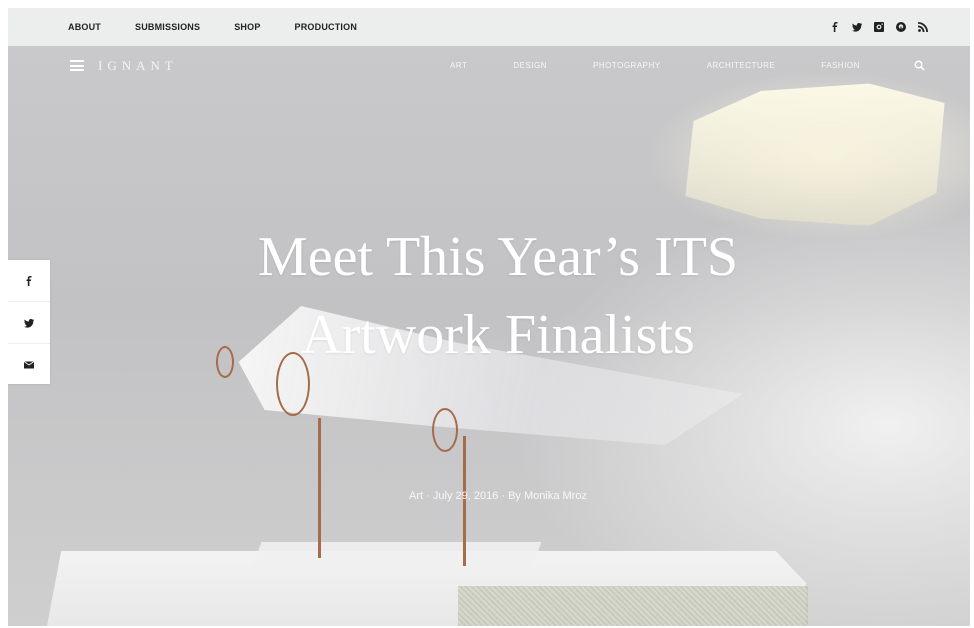 This screenshot has height=628, width=974. What do you see at coordinates (84, 27) in the screenshot?
I see `top-nav-about: ABOUT` at bounding box center [84, 27].